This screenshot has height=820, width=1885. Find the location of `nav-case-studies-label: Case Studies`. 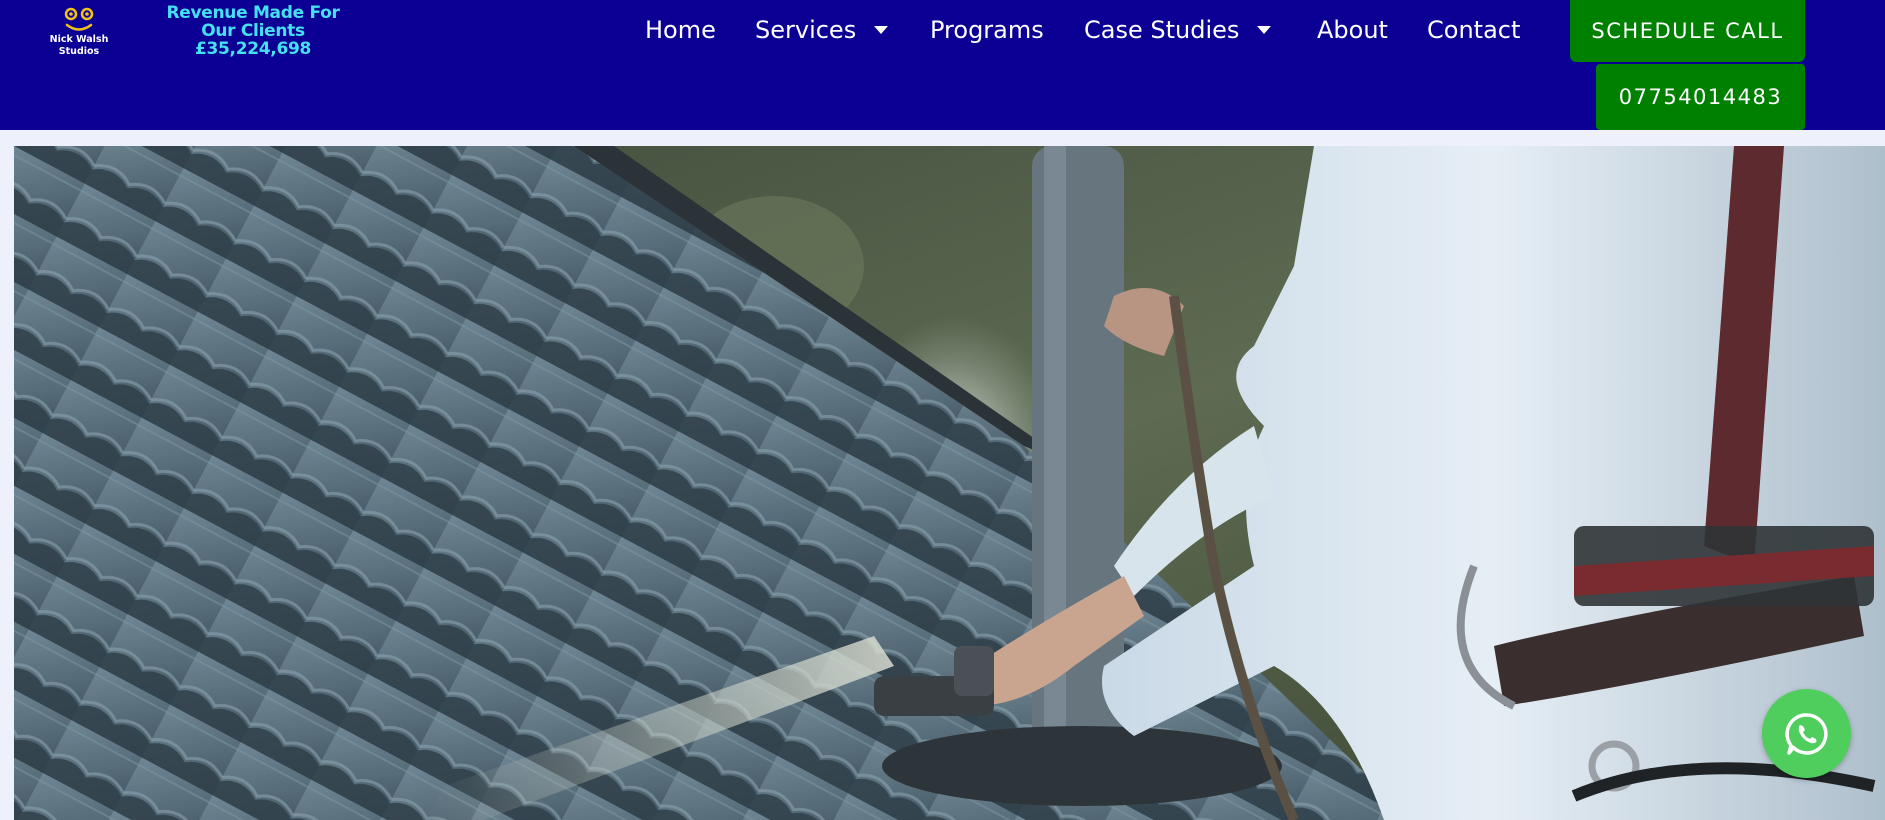

nav-case-studies-label: Case Studies is located at coordinates (1162, 30).